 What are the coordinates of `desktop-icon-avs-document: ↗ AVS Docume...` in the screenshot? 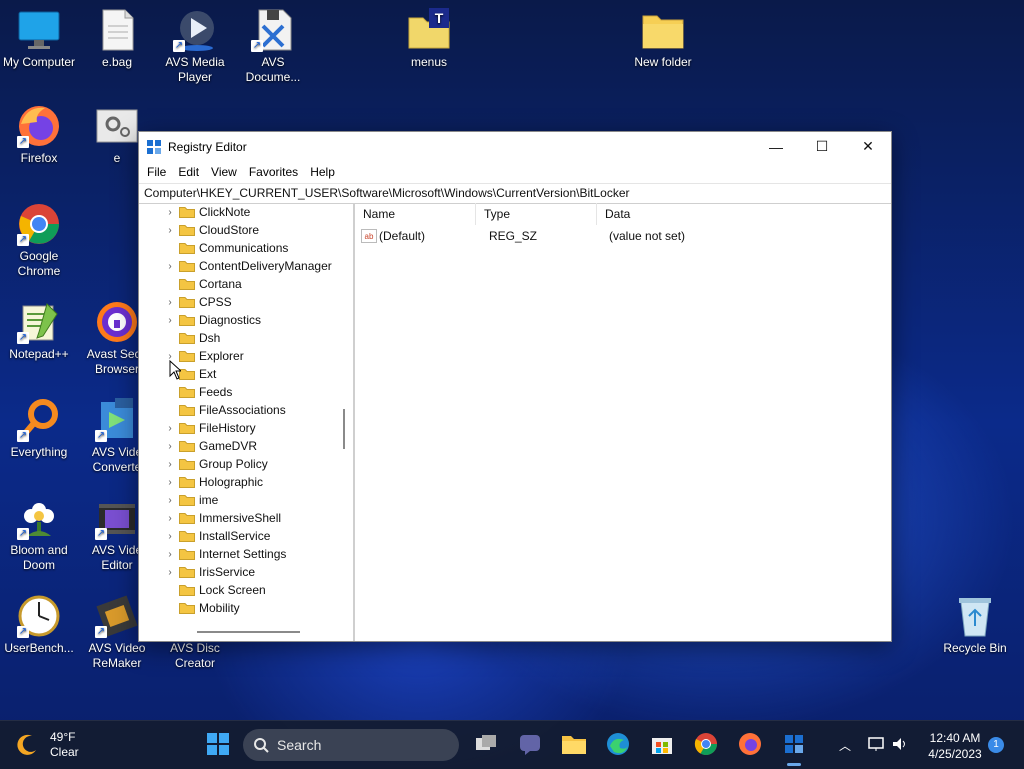 It's located at (273, 46).